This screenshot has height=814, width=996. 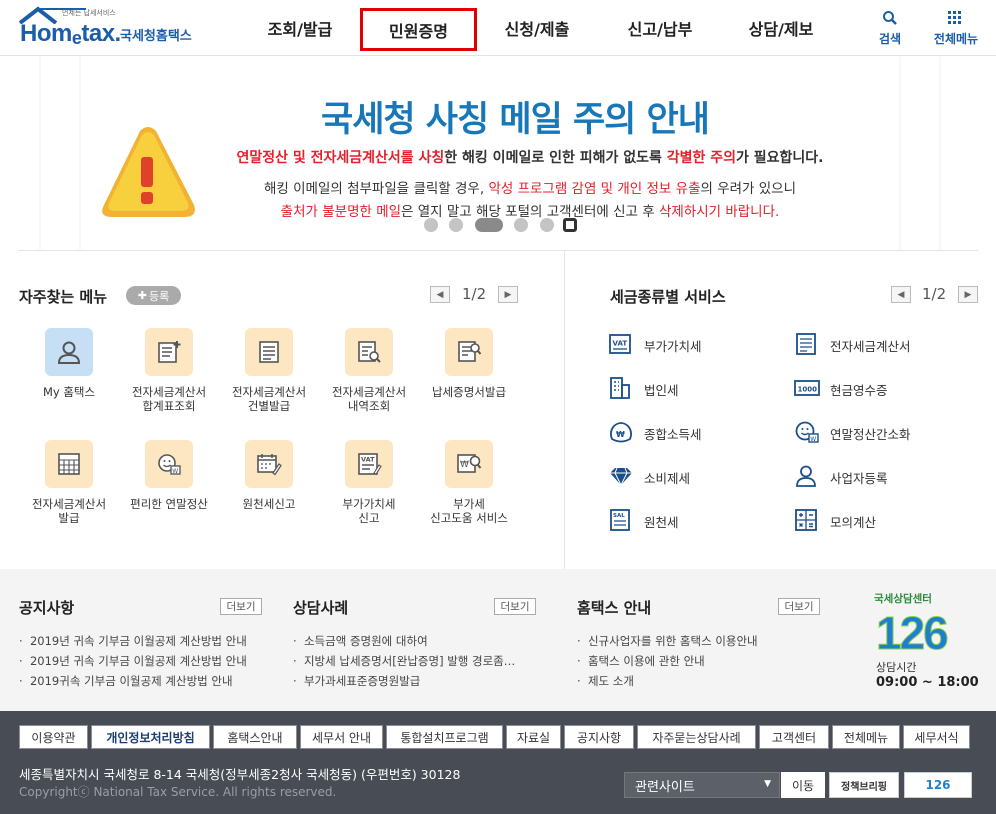 I want to click on footer-link-office-guide: 세무서 안내, so click(x=341, y=737).